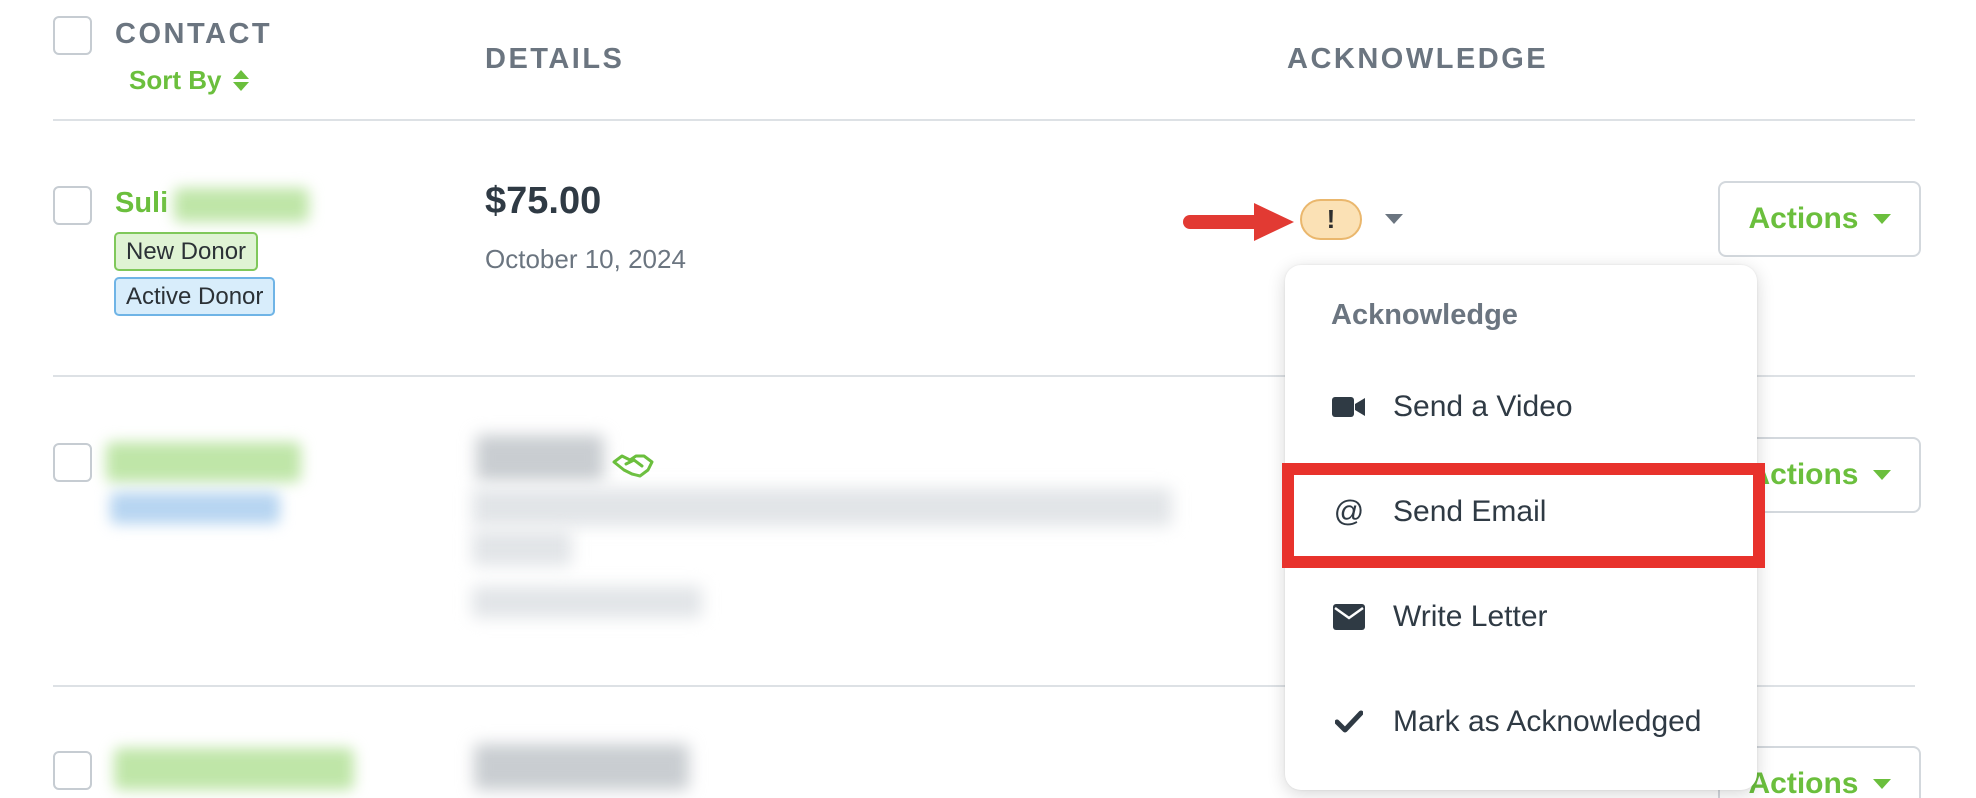  Describe the element at coordinates (1483, 406) in the screenshot. I see `menu-item-label: Send a Video` at that location.